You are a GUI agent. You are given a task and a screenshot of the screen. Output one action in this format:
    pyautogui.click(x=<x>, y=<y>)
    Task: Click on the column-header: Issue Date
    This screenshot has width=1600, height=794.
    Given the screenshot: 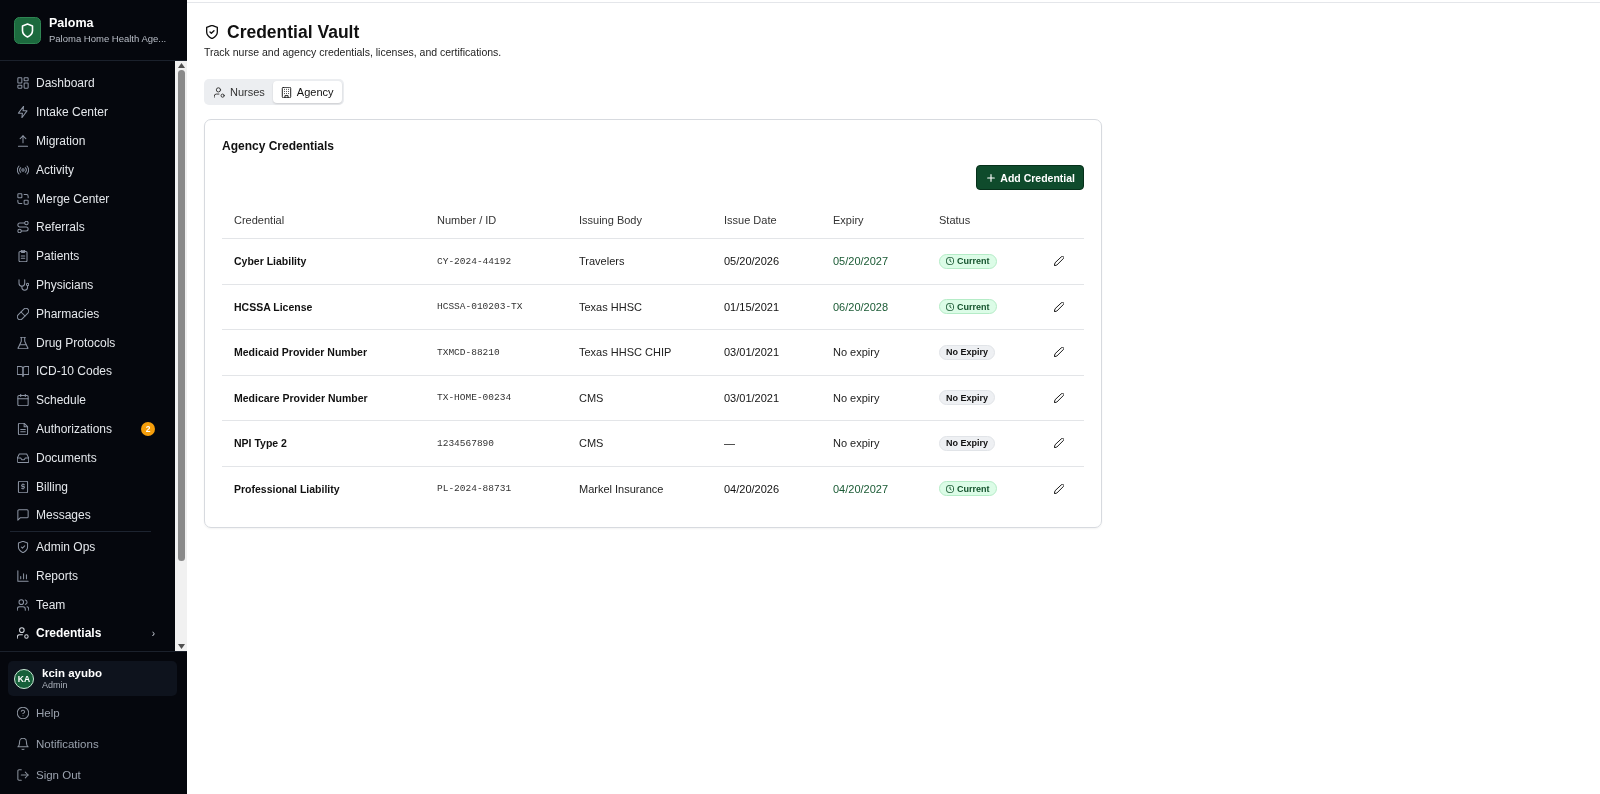 What is the action you would take?
    pyautogui.click(x=766, y=220)
    